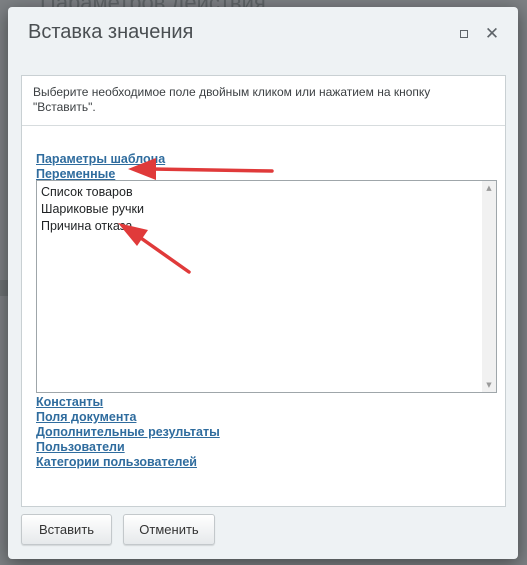  What do you see at coordinates (128, 402) in the screenshot?
I see `link-constants: Константы` at bounding box center [128, 402].